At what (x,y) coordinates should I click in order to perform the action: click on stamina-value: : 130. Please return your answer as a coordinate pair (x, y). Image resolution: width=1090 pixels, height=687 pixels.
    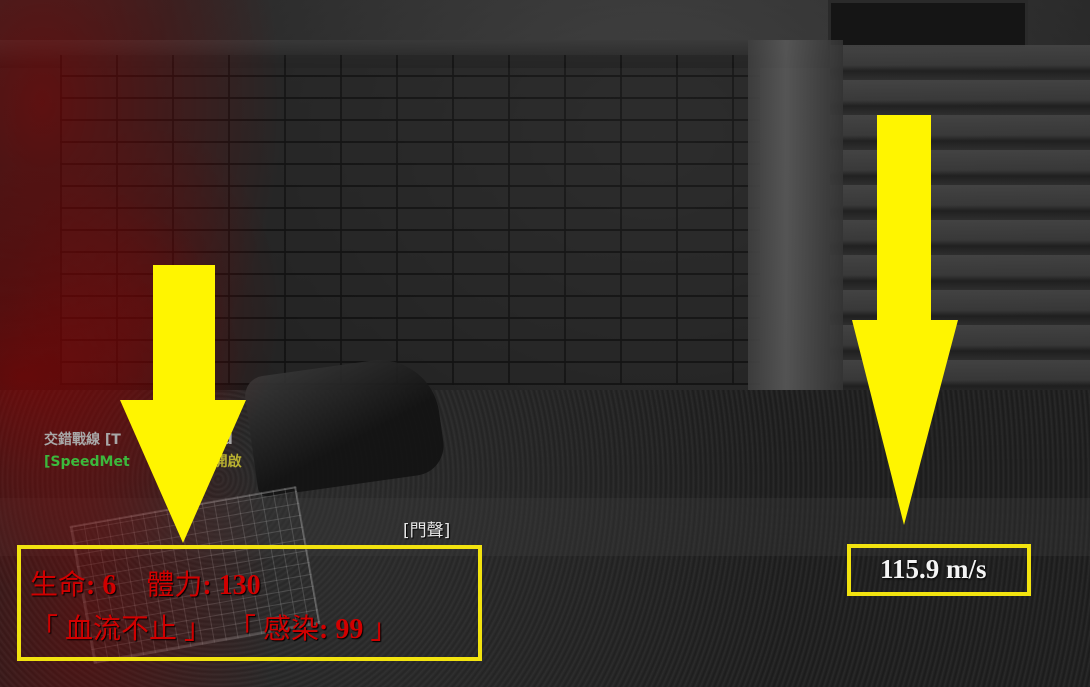
    Looking at the image, I should click on (231, 585).